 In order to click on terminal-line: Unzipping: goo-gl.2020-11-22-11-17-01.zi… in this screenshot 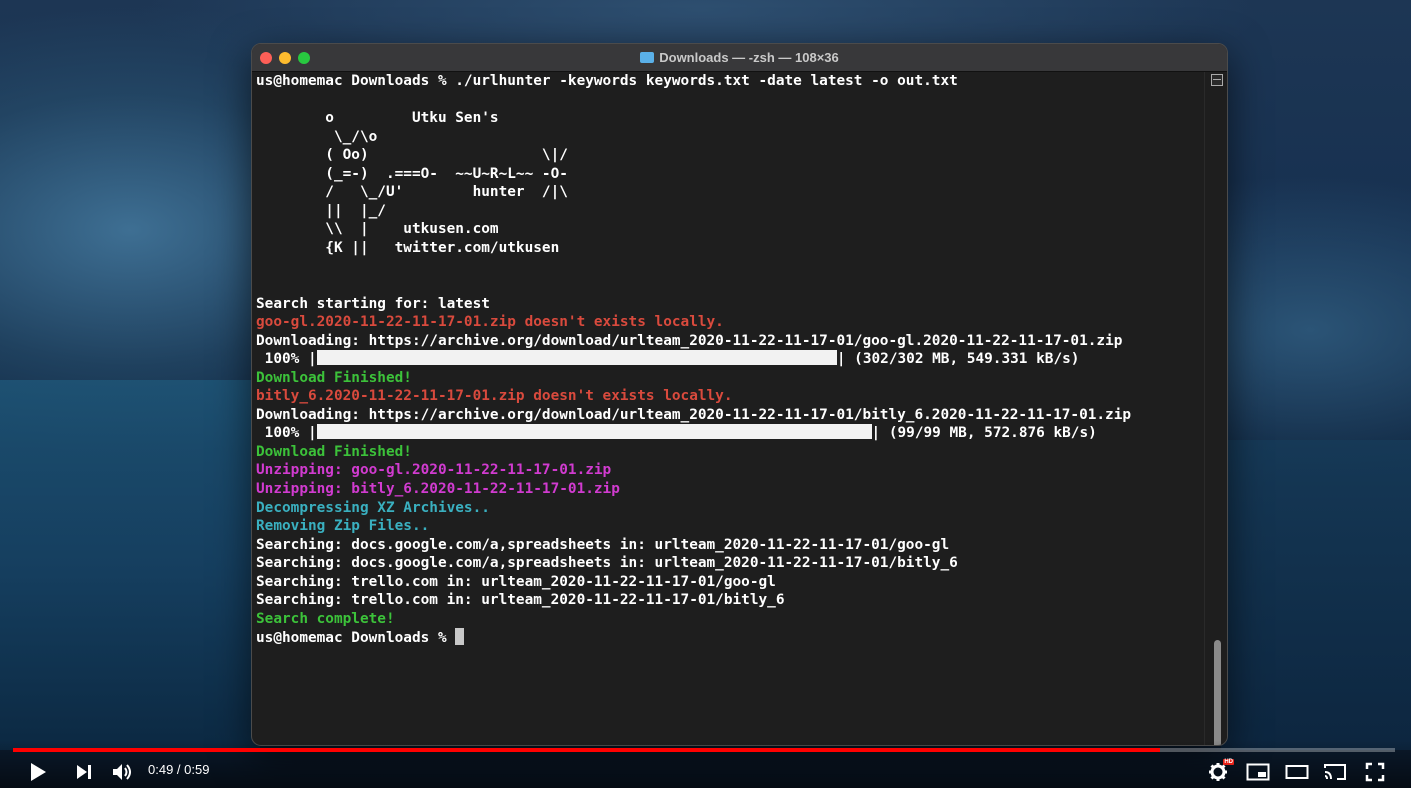, I will do `click(730, 470)`.